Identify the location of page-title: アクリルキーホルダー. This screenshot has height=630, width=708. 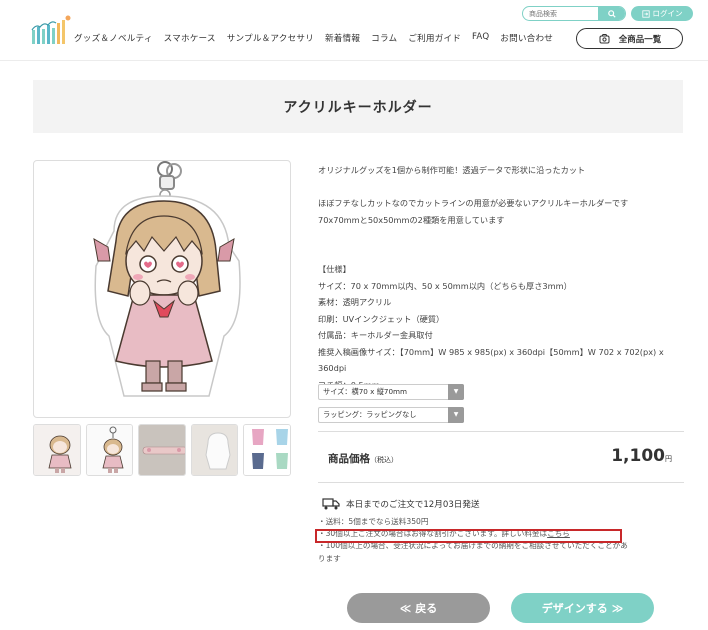
(358, 107).